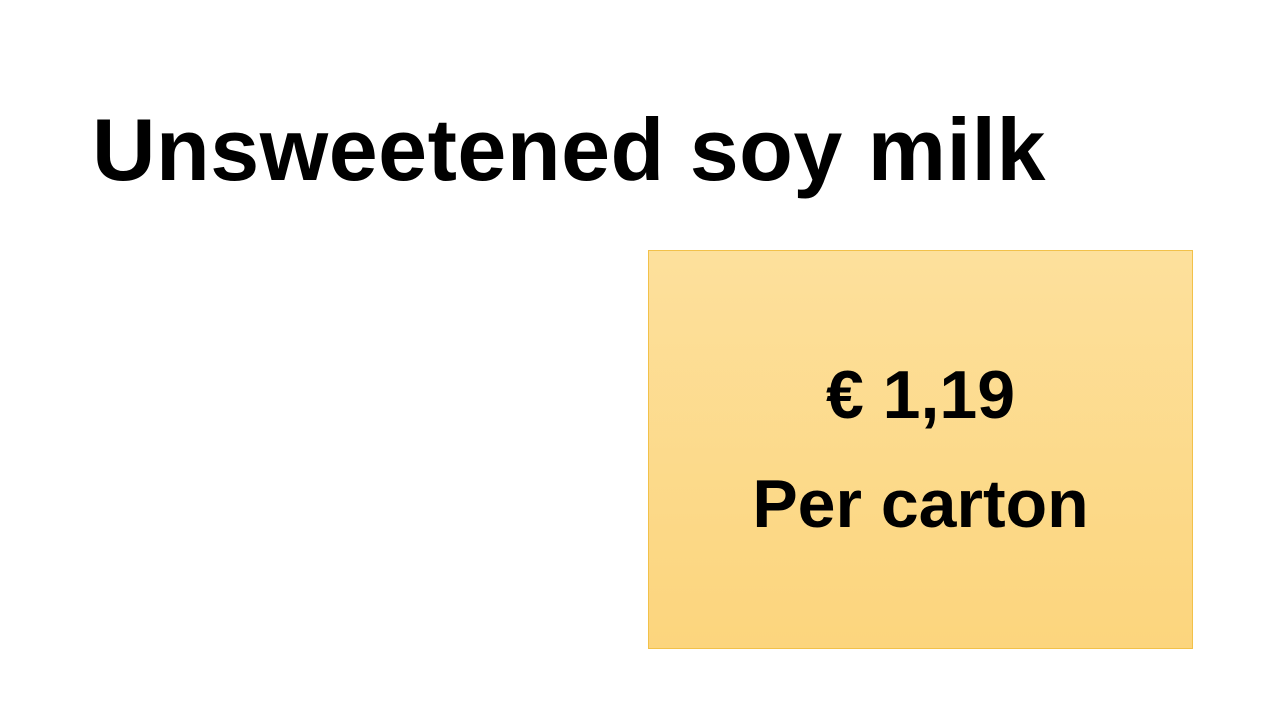 The image size is (1280, 720). Describe the element at coordinates (920, 503) in the screenshot. I see `price-unit: Per carton` at that location.